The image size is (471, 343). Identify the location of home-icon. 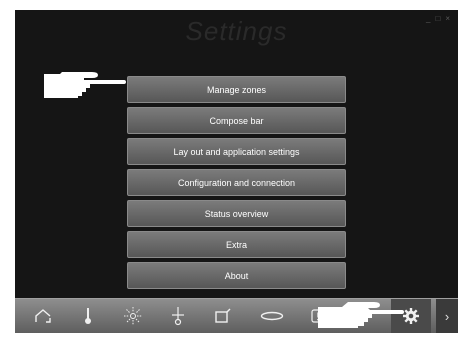
(43, 316).